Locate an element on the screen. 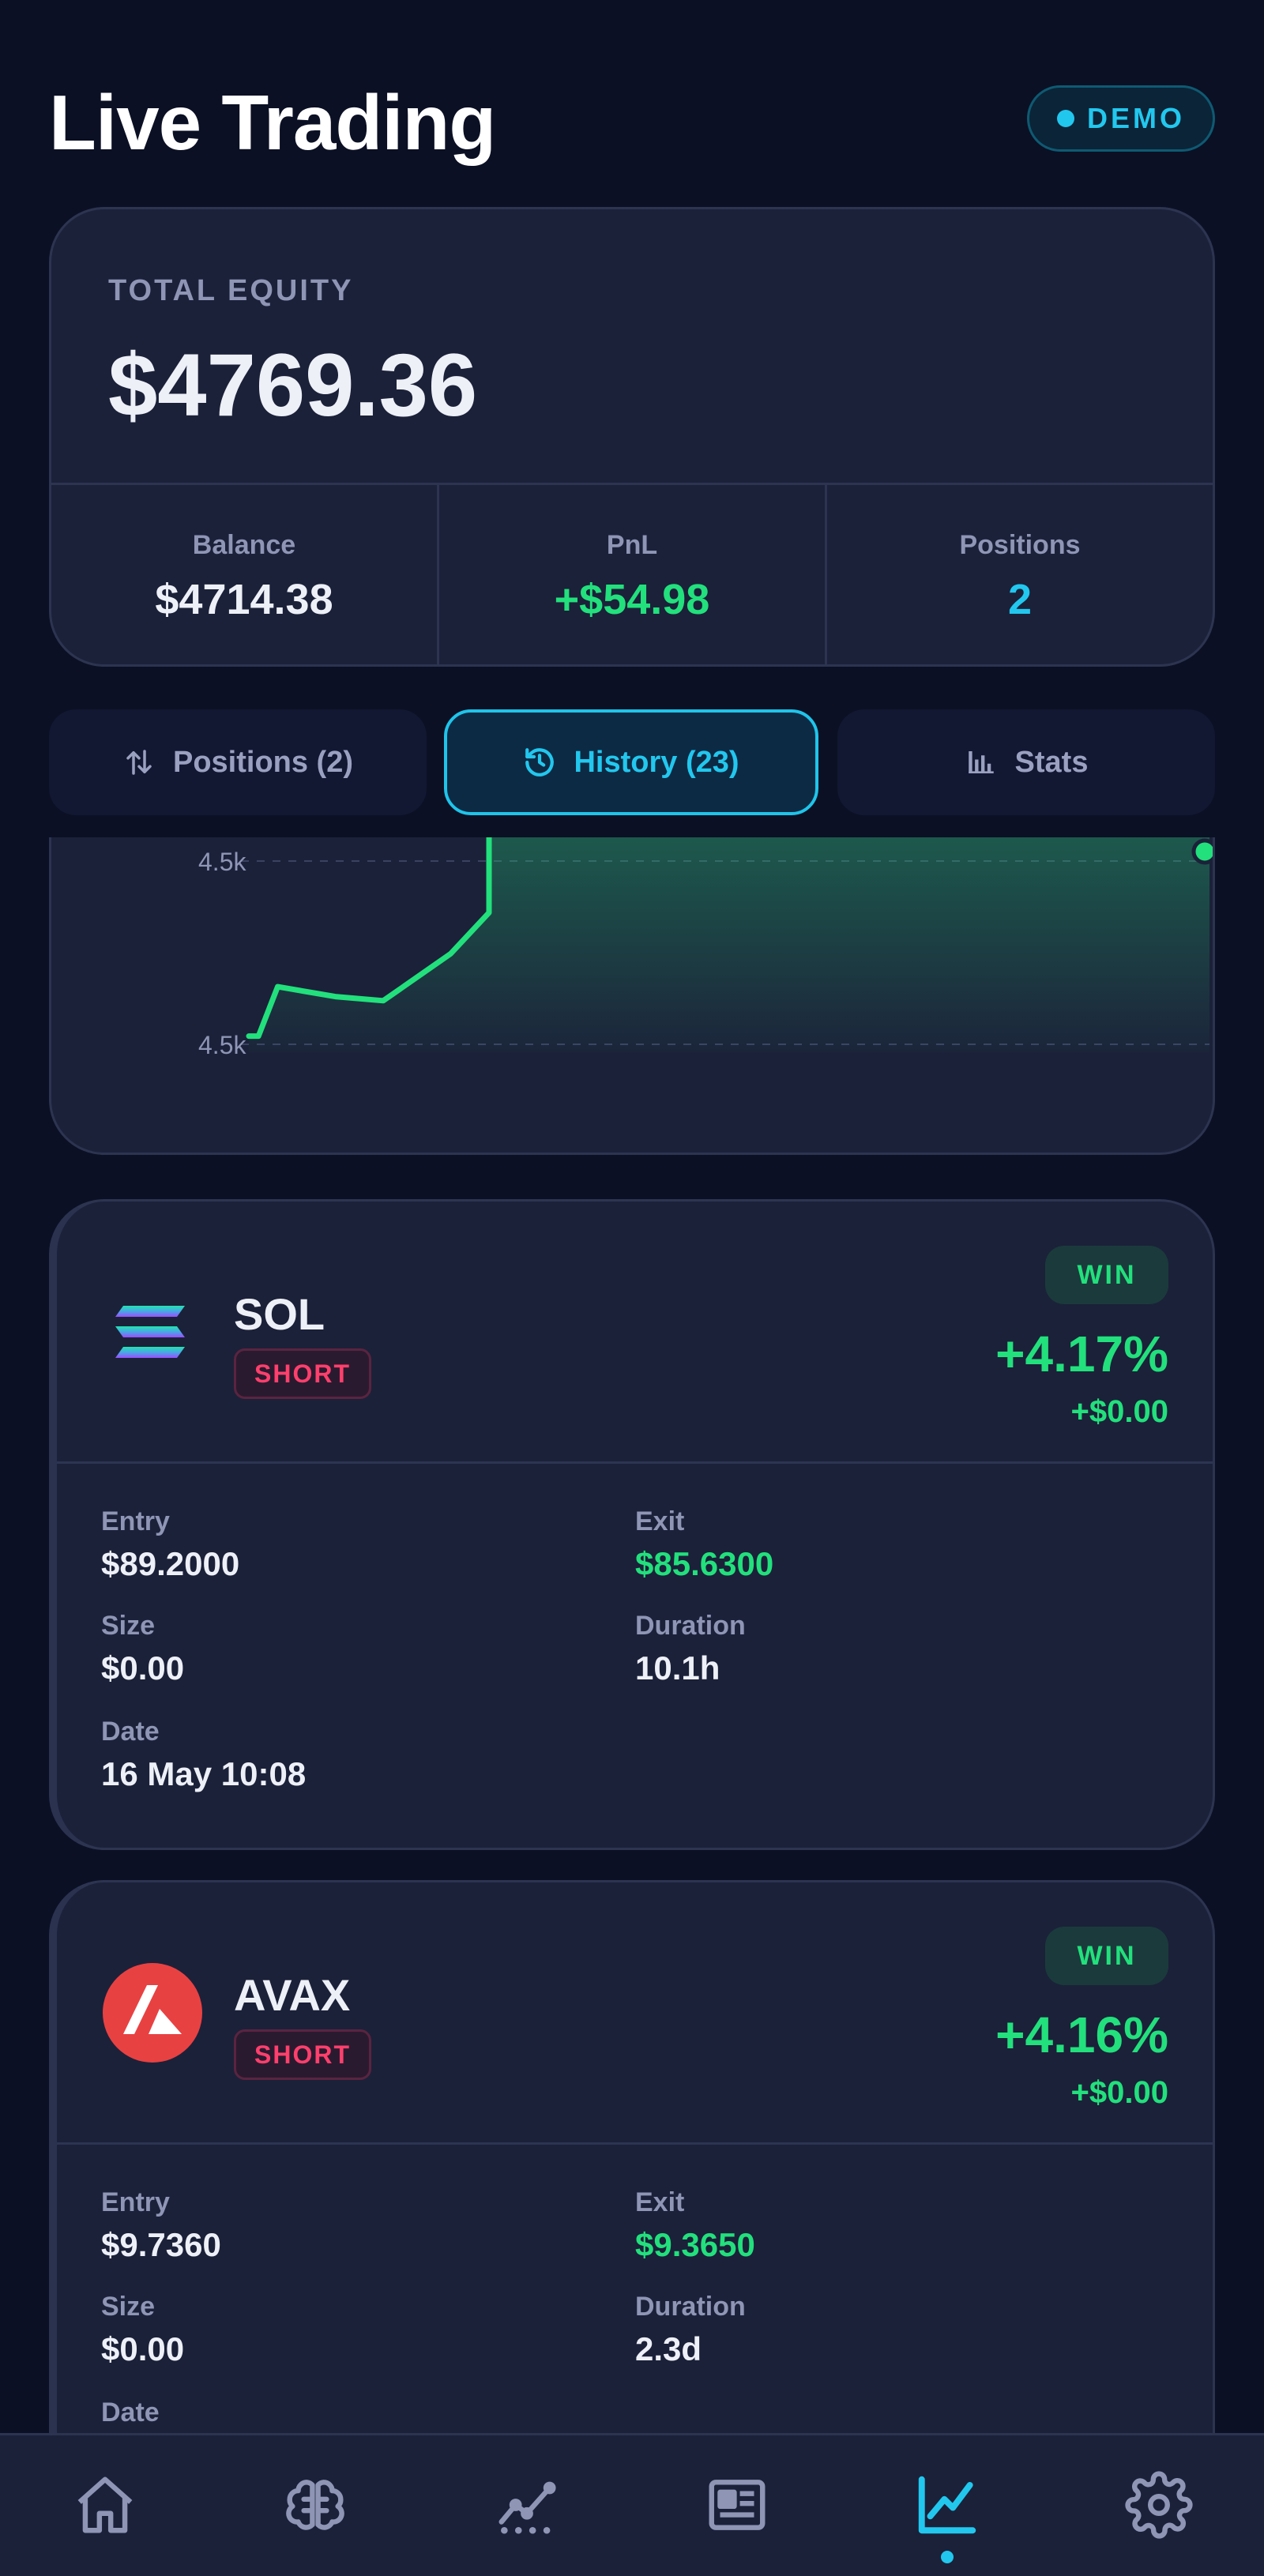 The width and height of the screenshot is (1264, 2576). history-icon is located at coordinates (540, 763).